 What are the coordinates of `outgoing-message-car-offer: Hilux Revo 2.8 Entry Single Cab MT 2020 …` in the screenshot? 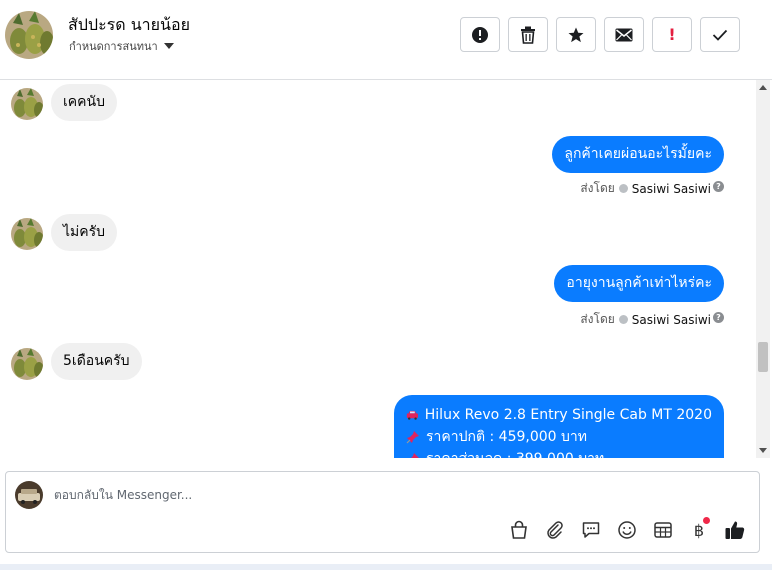 It's located at (559, 426).